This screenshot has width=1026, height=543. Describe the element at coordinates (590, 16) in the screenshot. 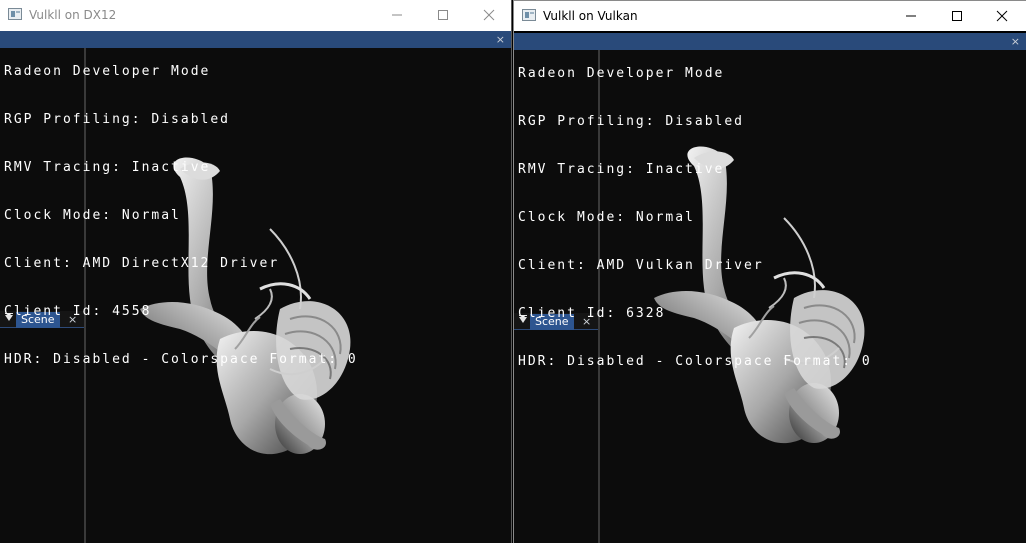

I see `window-title: Vulkll on Vulkan` at that location.